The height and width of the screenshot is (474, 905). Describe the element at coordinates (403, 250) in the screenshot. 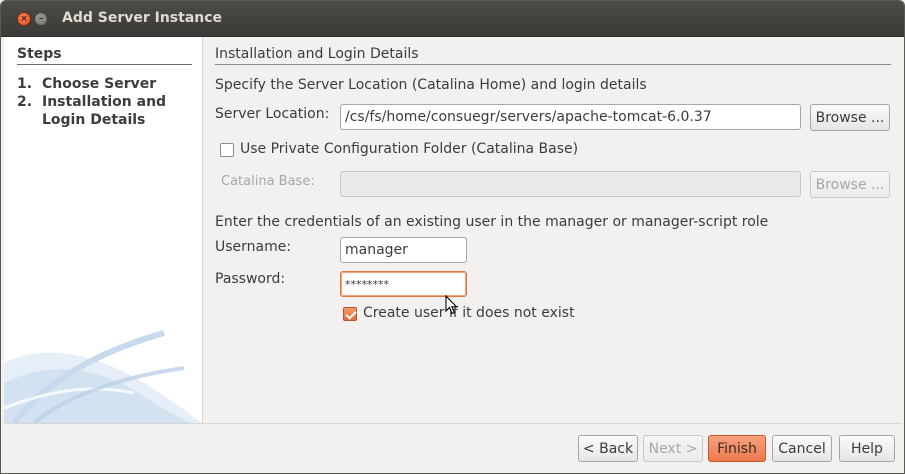

I see `username-input: manager` at that location.